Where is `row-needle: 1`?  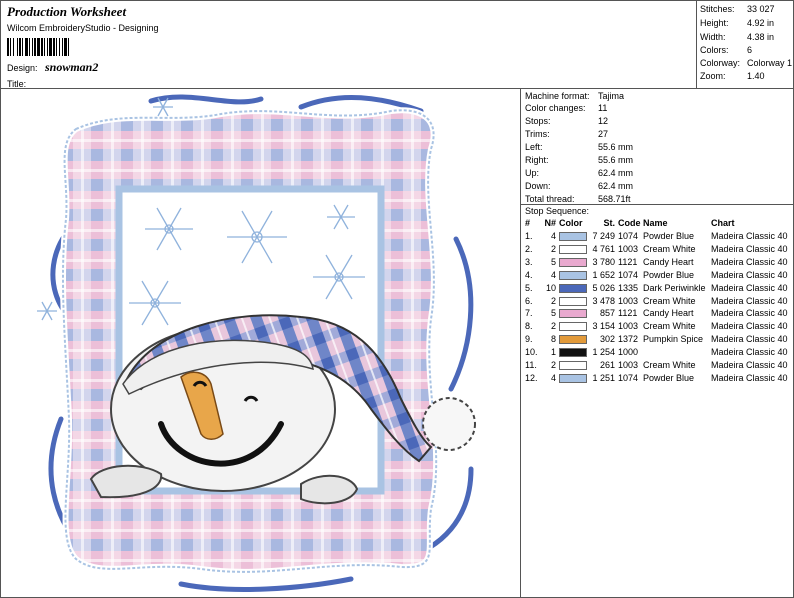 row-needle: 1 is located at coordinates (553, 352).